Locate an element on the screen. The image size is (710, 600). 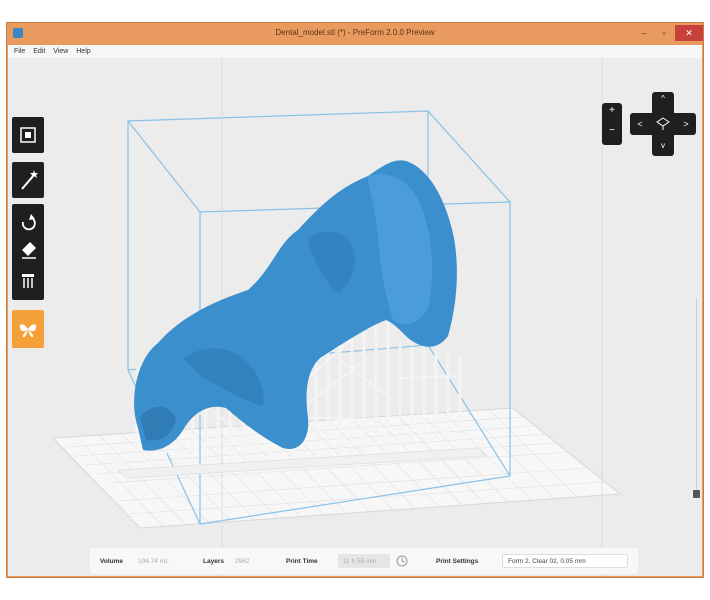
print-settings-field: Form 2, Clear 02, 0.05 mm is located at coordinates (565, 561).